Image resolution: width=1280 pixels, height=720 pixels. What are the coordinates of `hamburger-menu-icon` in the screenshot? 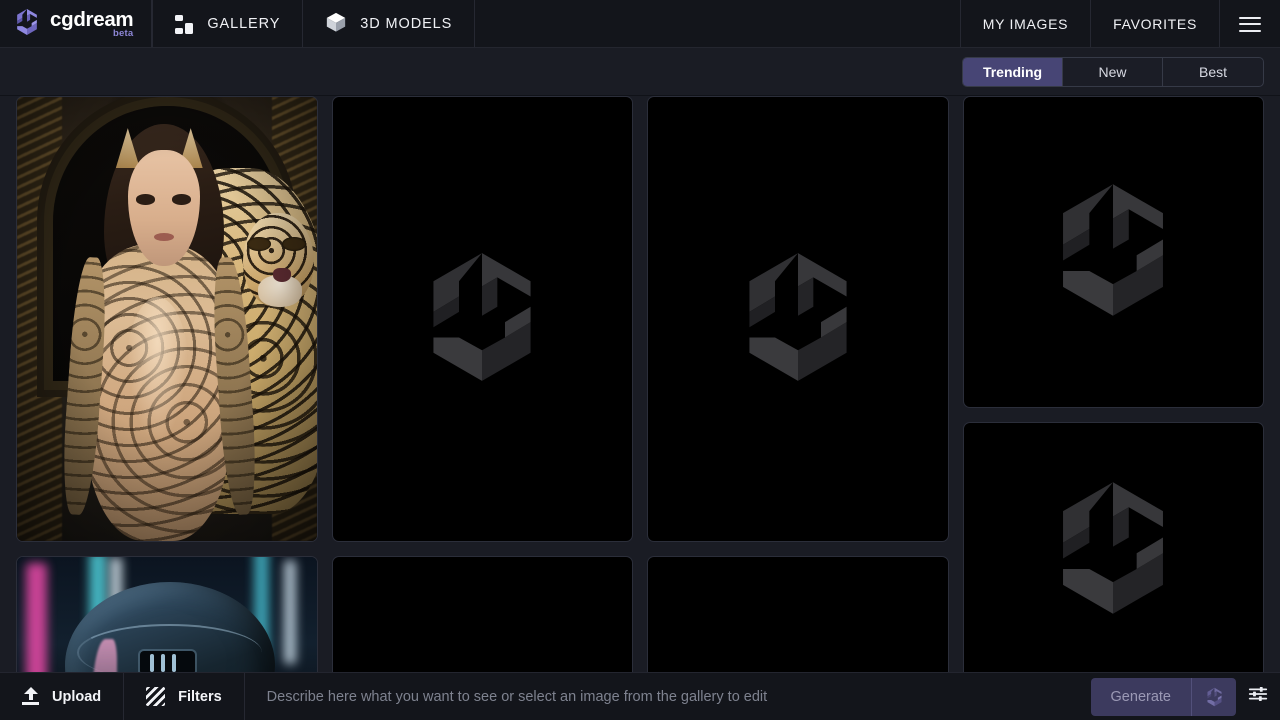 It's located at (1250, 24).